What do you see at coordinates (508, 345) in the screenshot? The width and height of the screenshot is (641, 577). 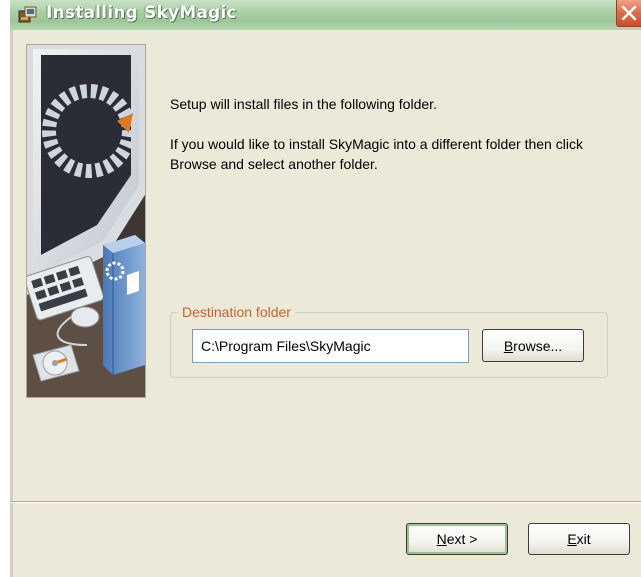 I see `browse-button-accelerator: B` at bounding box center [508, 345].